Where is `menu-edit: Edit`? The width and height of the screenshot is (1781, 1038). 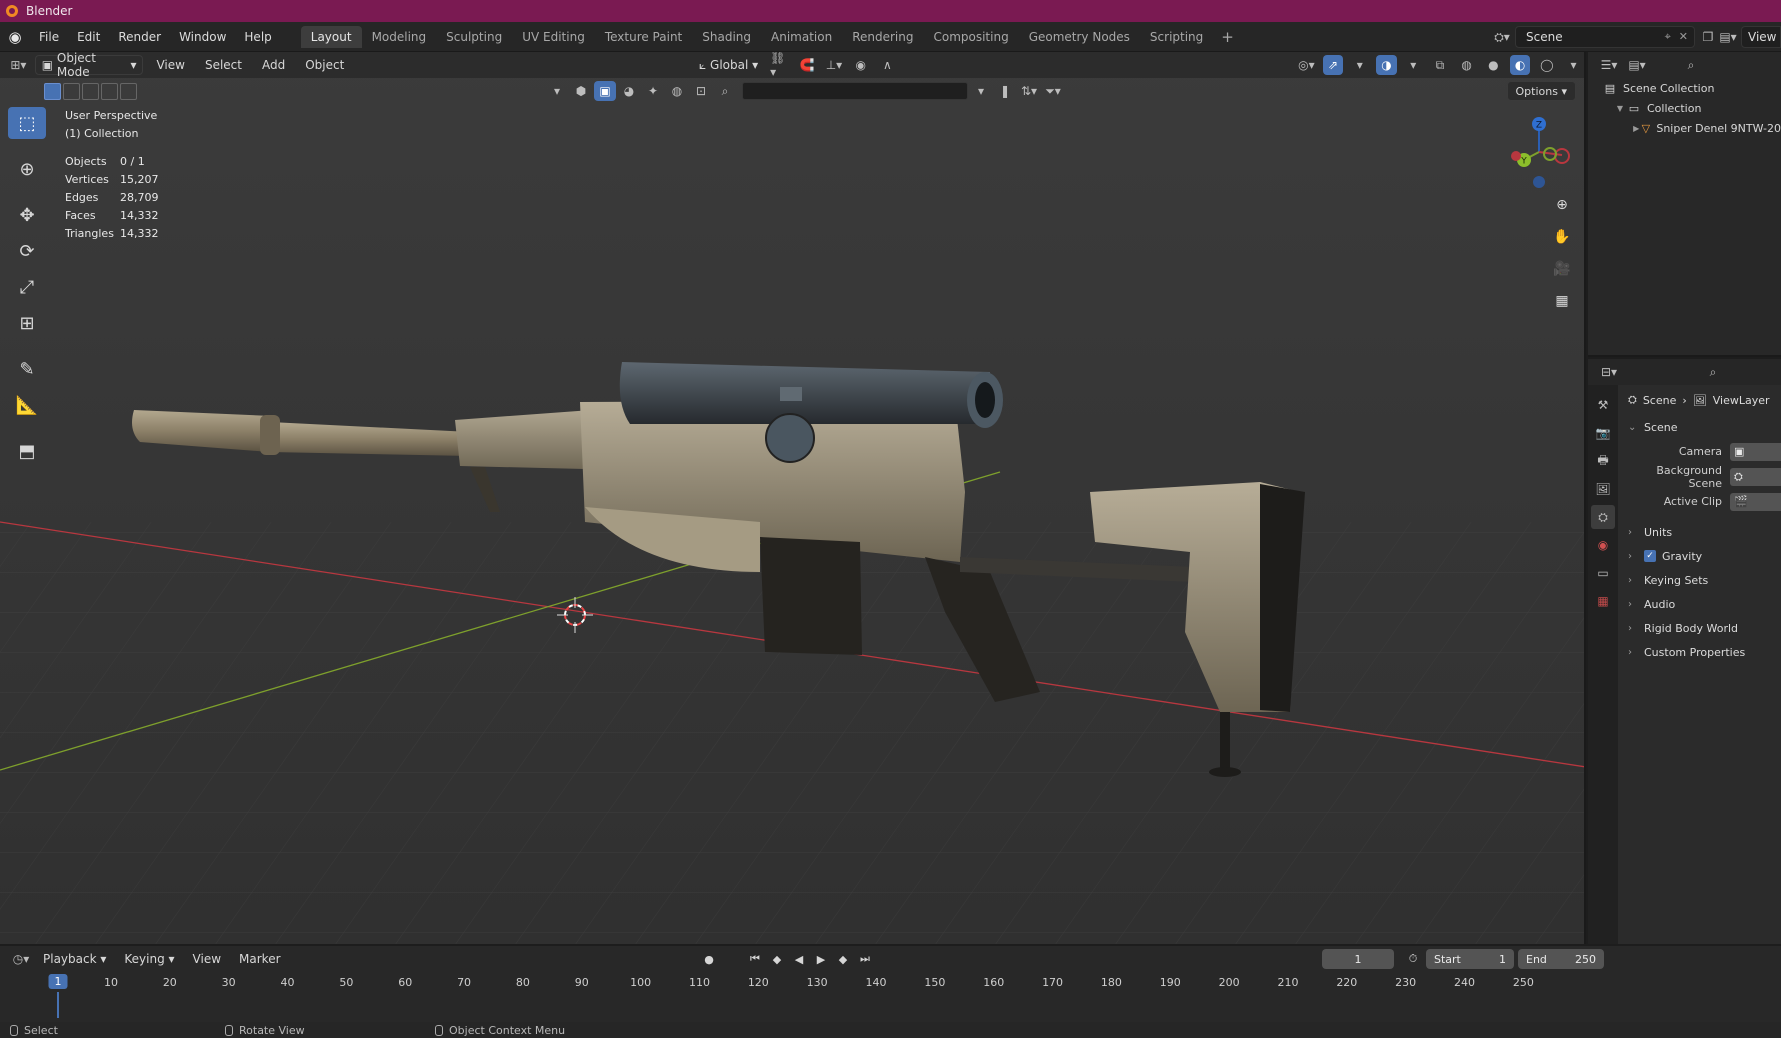 menu-edit: Edit is located at coordinates (88, 37).